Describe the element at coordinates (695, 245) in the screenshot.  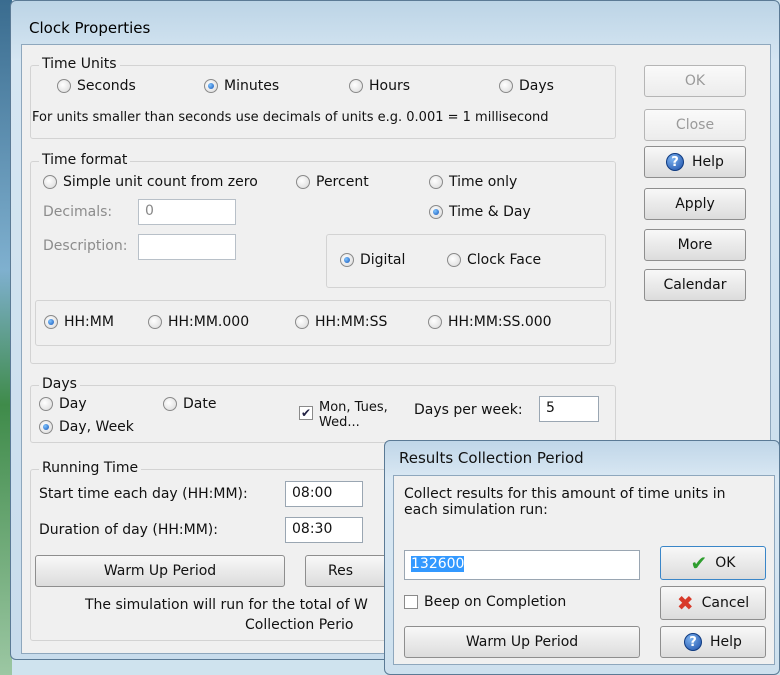
I see `more-button: More` at that location.